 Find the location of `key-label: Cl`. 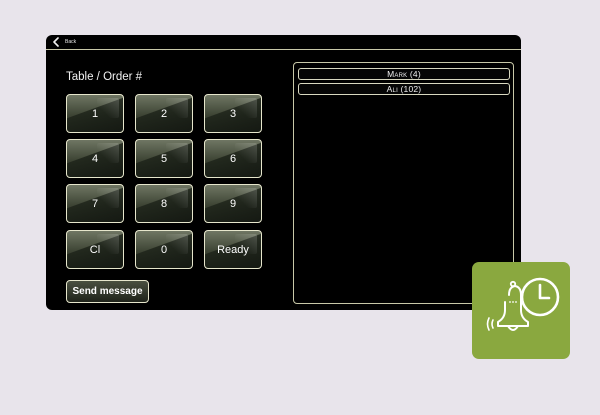

key-label: Cl is located at coordinates (95, 249).